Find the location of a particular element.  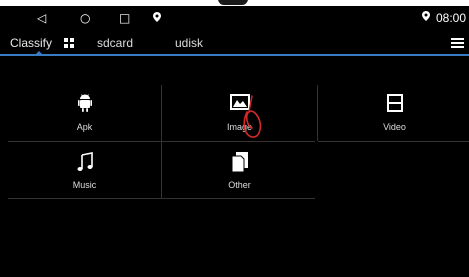

category-video: Video is located at coordinates (393, 113).